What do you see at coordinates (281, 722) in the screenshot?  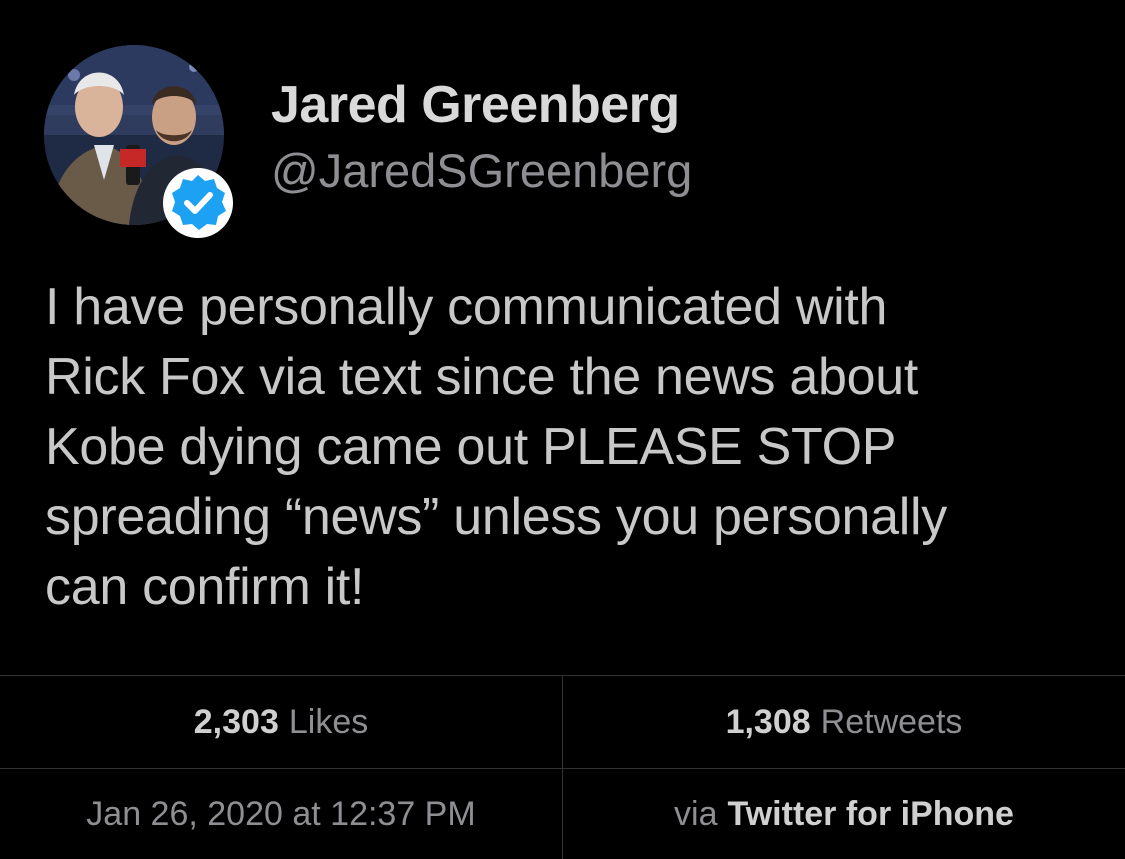 I see `likes-stat: 2,303 Likes` at bounding box center [281, 722].